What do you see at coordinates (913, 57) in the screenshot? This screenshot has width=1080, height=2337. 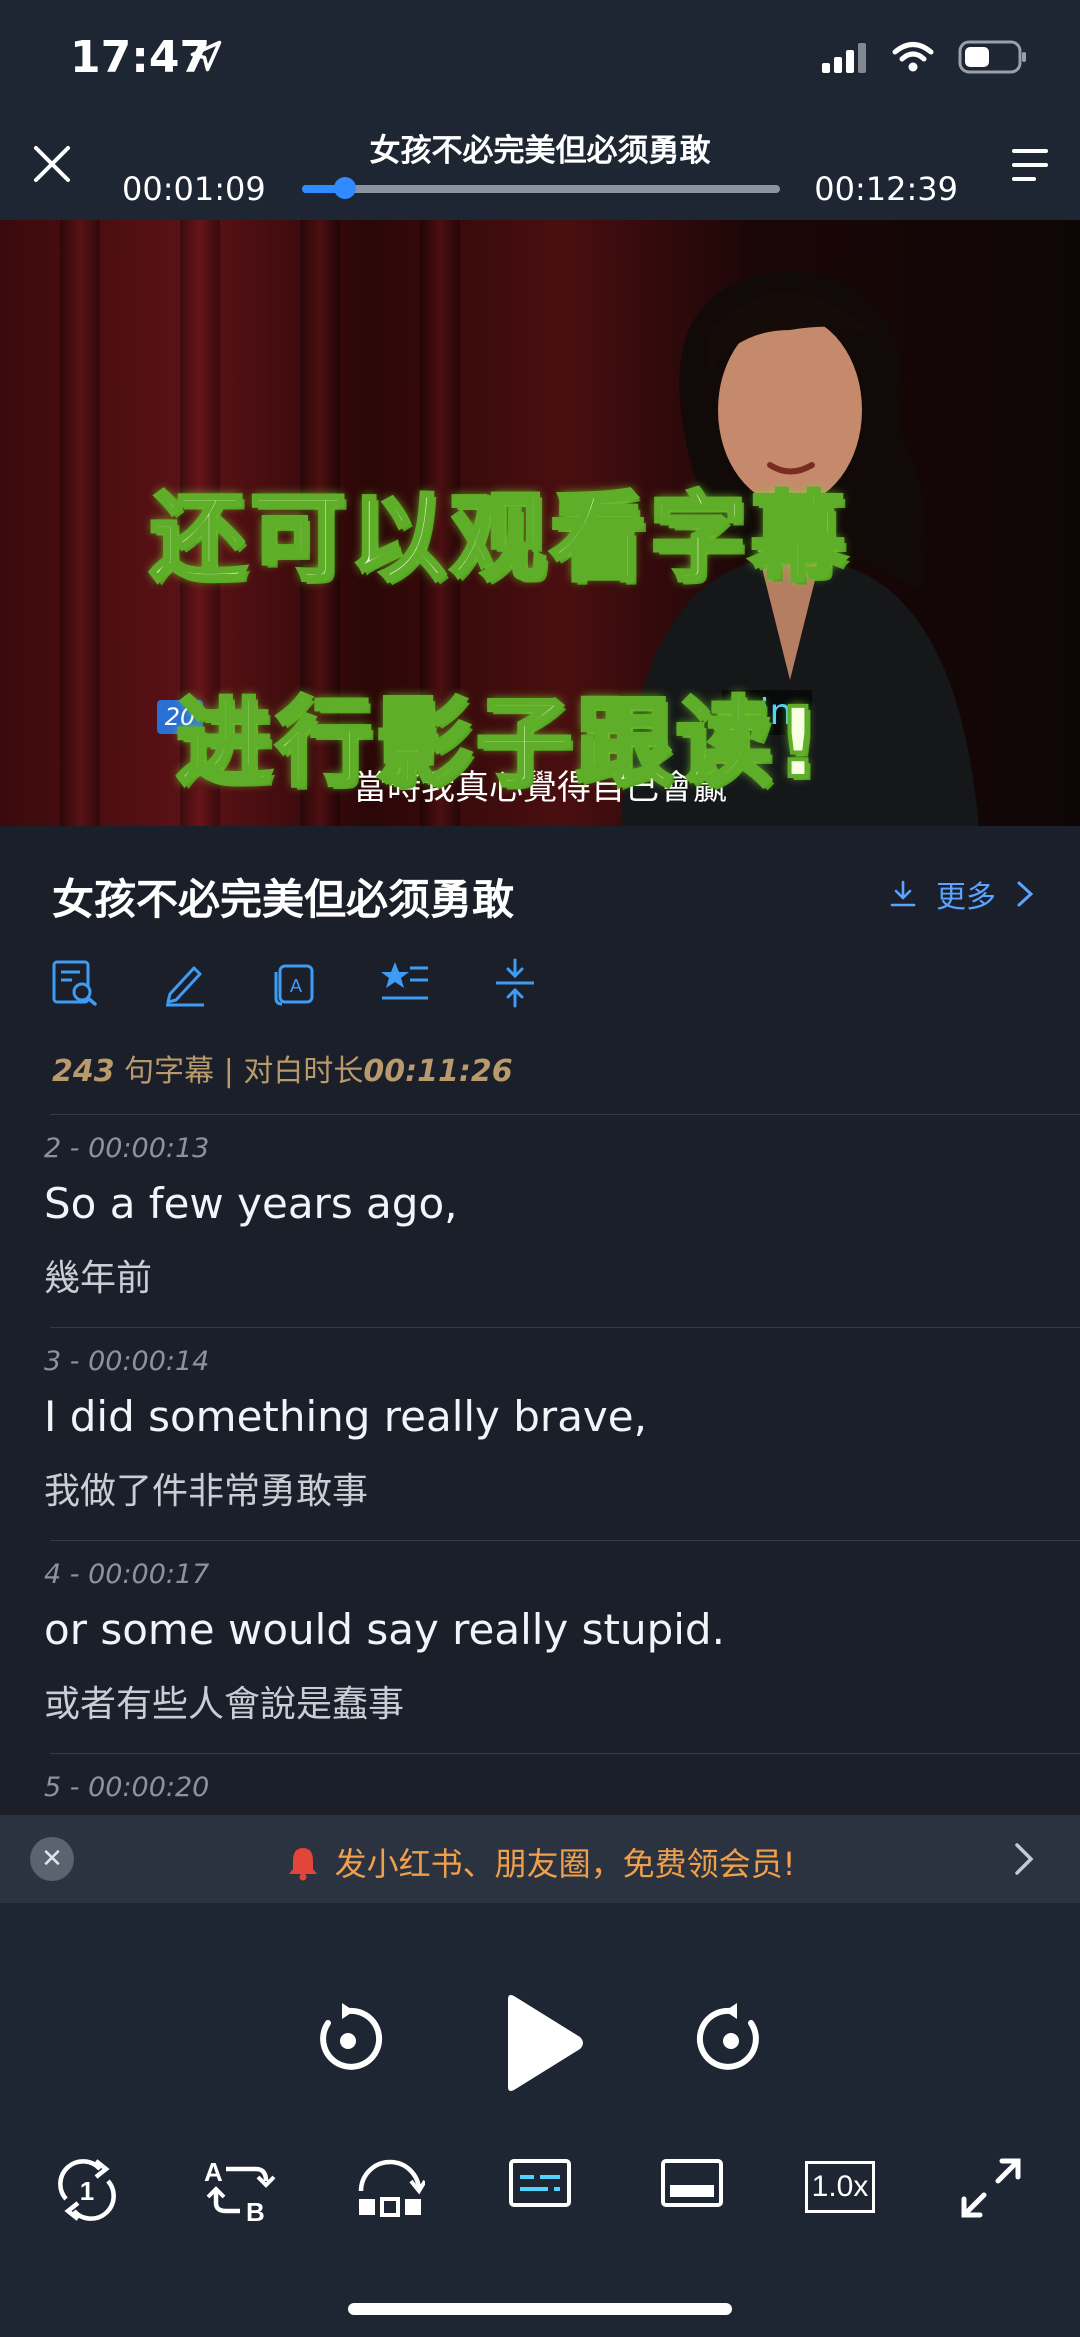 I see `wifi-icon` at bounding box center [913, 57].